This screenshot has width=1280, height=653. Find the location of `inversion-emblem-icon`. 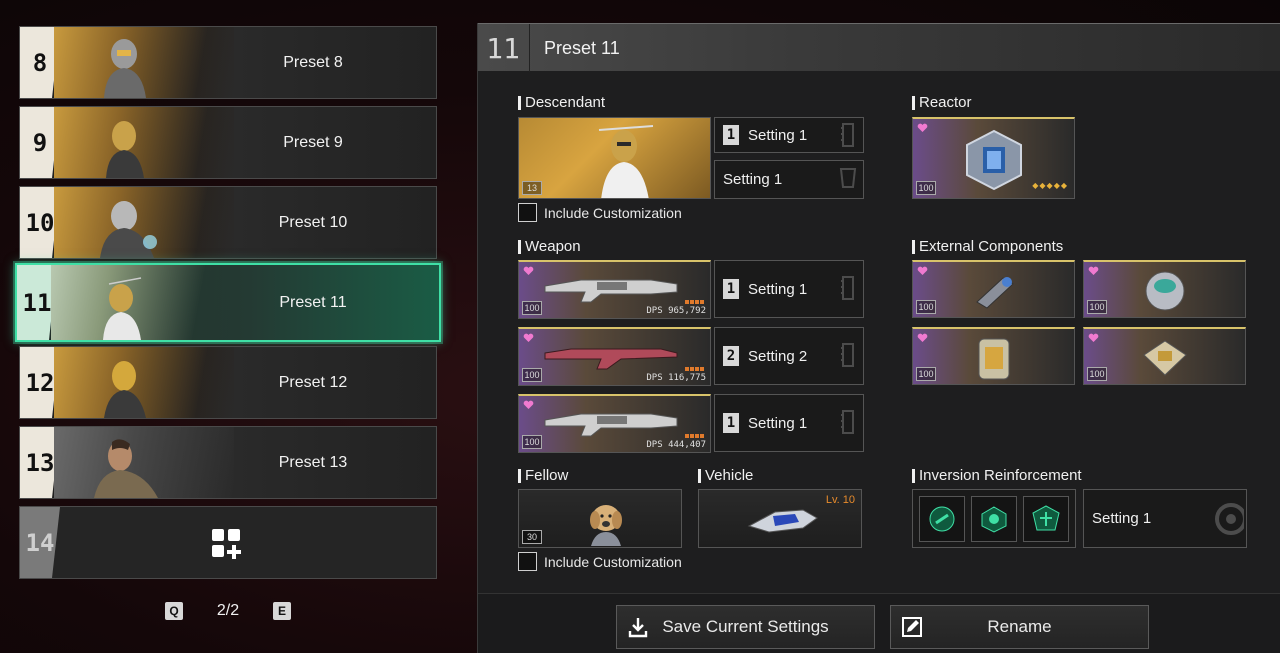

inversion-emblem-icon is located at coordinates (1229, 519).